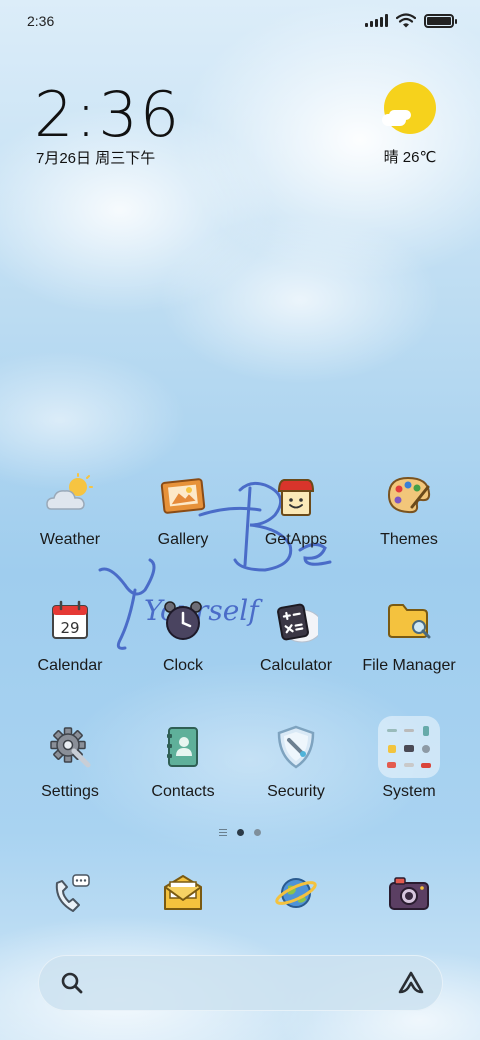  Describe the element at coordinates (72, 983) in the screenshot. I see `search-icon` at that location.